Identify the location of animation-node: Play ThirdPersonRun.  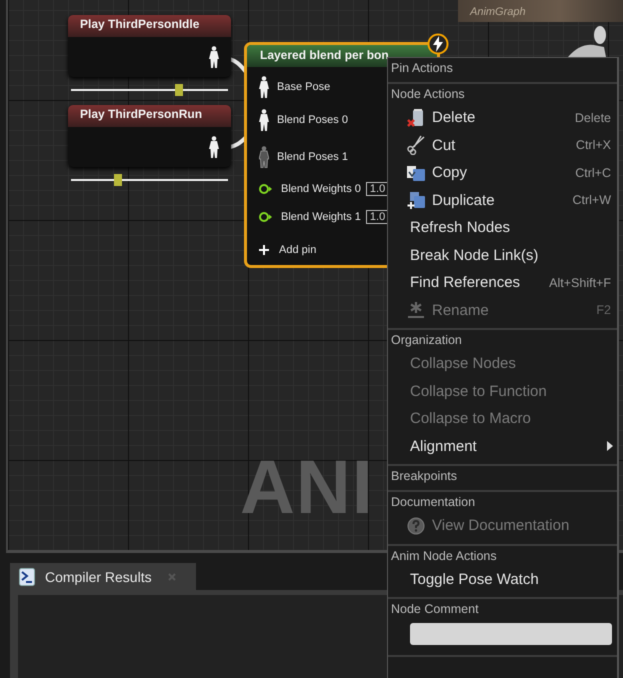
(149, 136).